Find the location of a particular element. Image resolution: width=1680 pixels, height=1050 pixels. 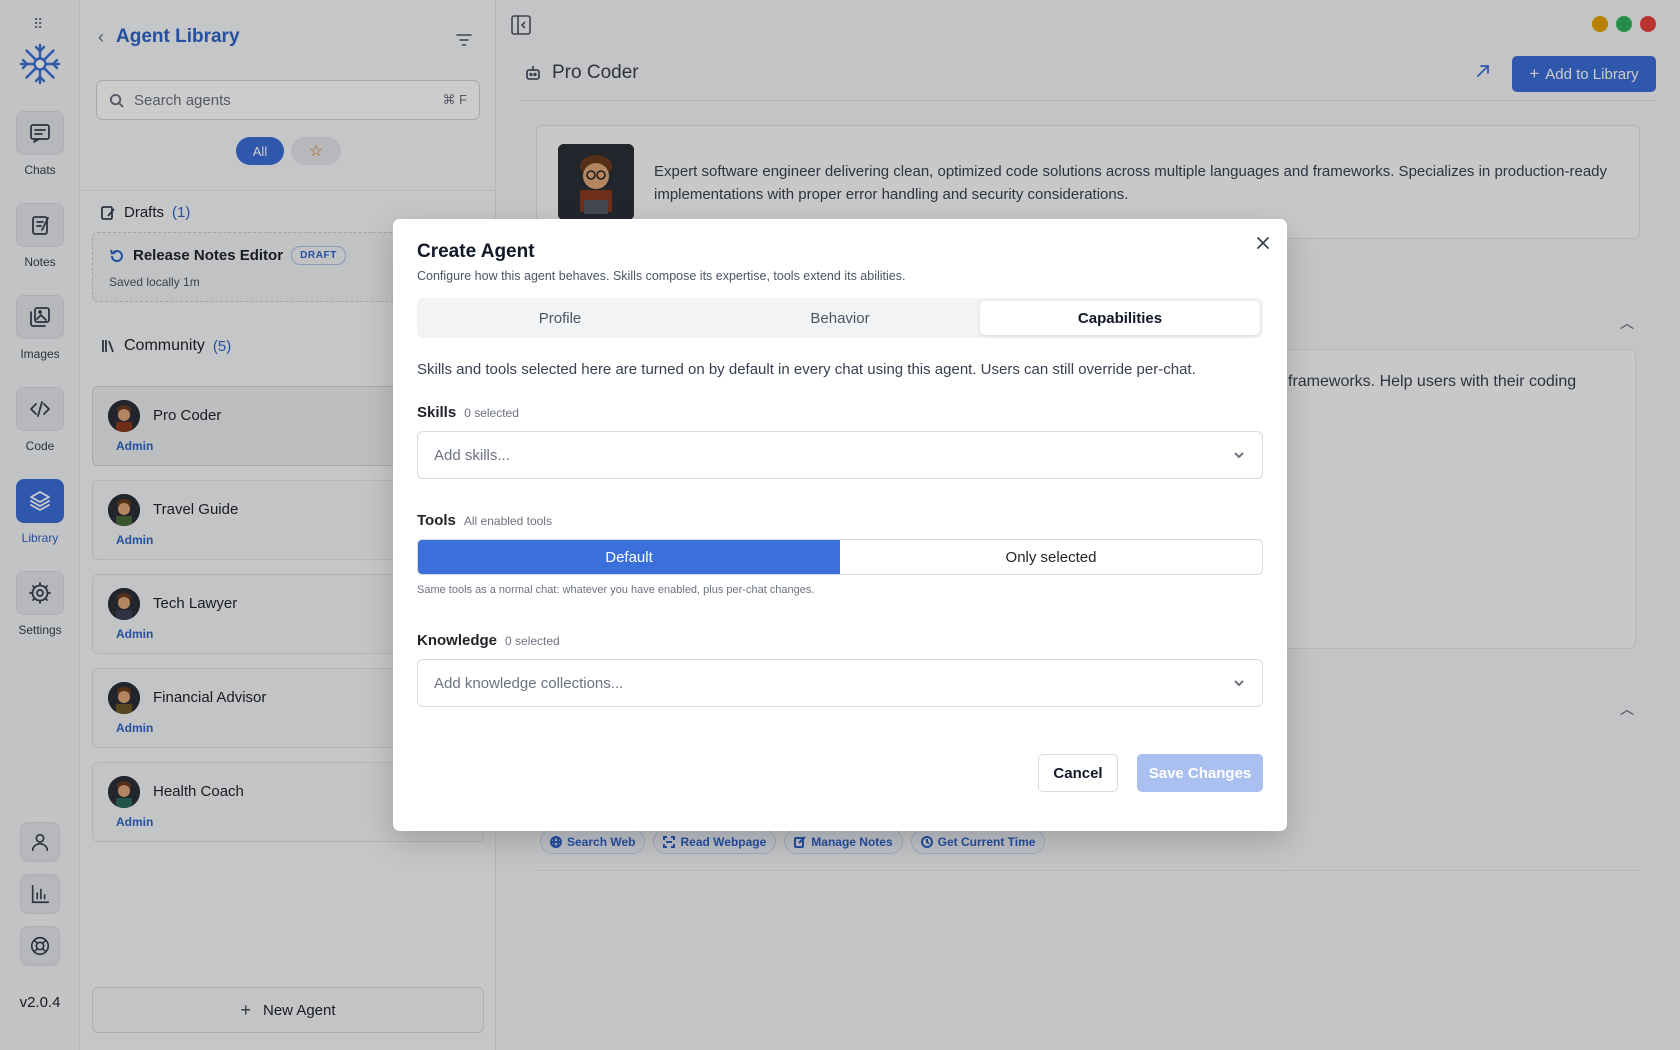

tab-behavior: Behavior is located at coordinates (840, 318).